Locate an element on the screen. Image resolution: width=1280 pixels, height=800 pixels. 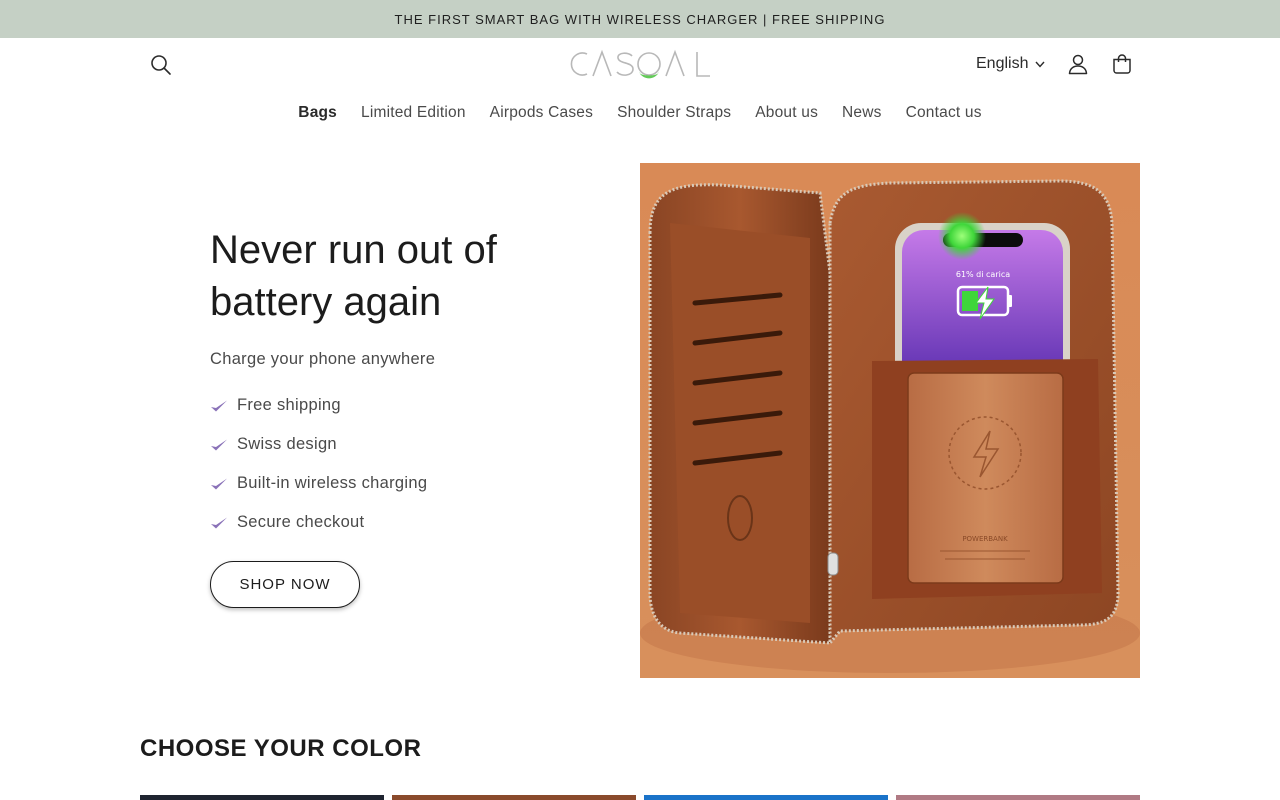
shopping-bag-icon is located at coordinates (1122, 64).